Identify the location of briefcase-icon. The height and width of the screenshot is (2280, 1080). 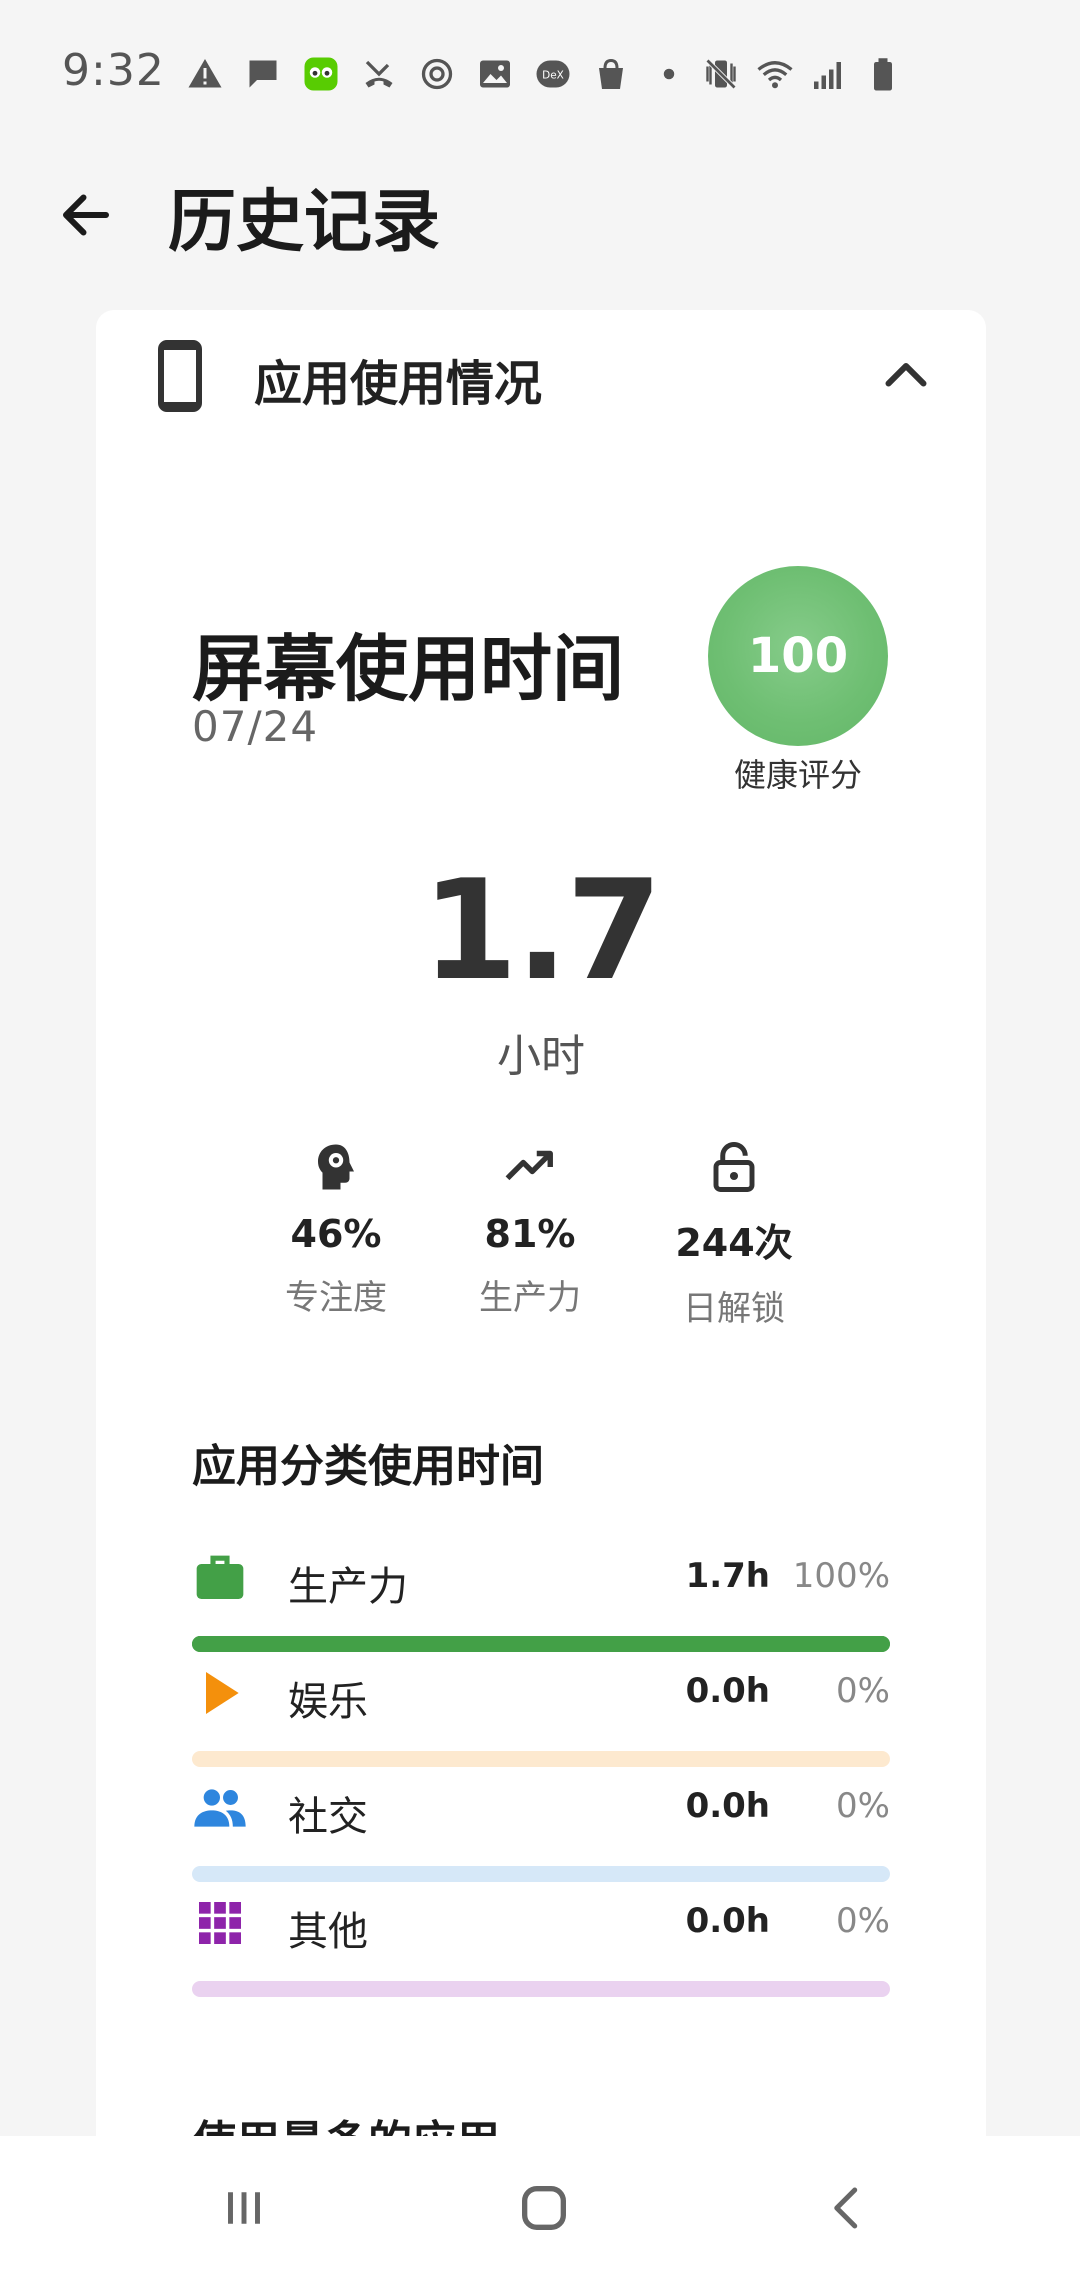
(220, 1577).